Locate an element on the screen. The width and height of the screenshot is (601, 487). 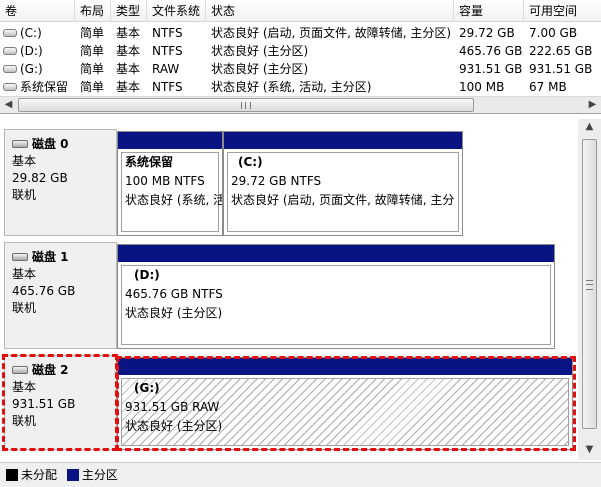
disk-1-label: 磁盘 1 基本 465.76 GB 联机 is located at coordinates (60, 295).